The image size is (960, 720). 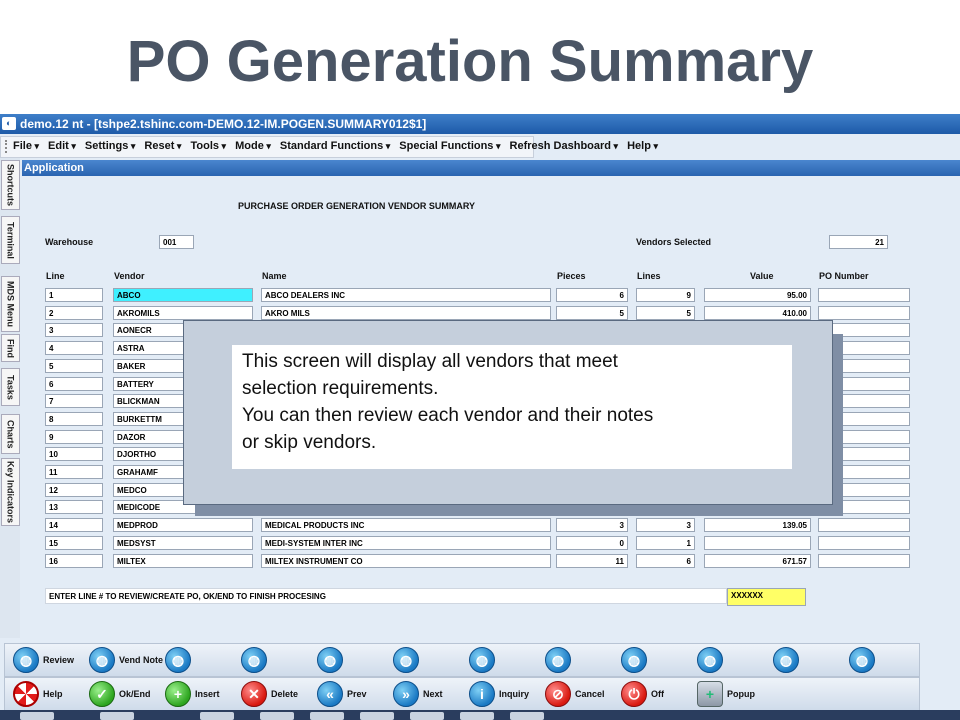 What do you see at coordinates (482, 694) in the screenshot?
I see `info-icon: i` at bounding box center [482, 694].